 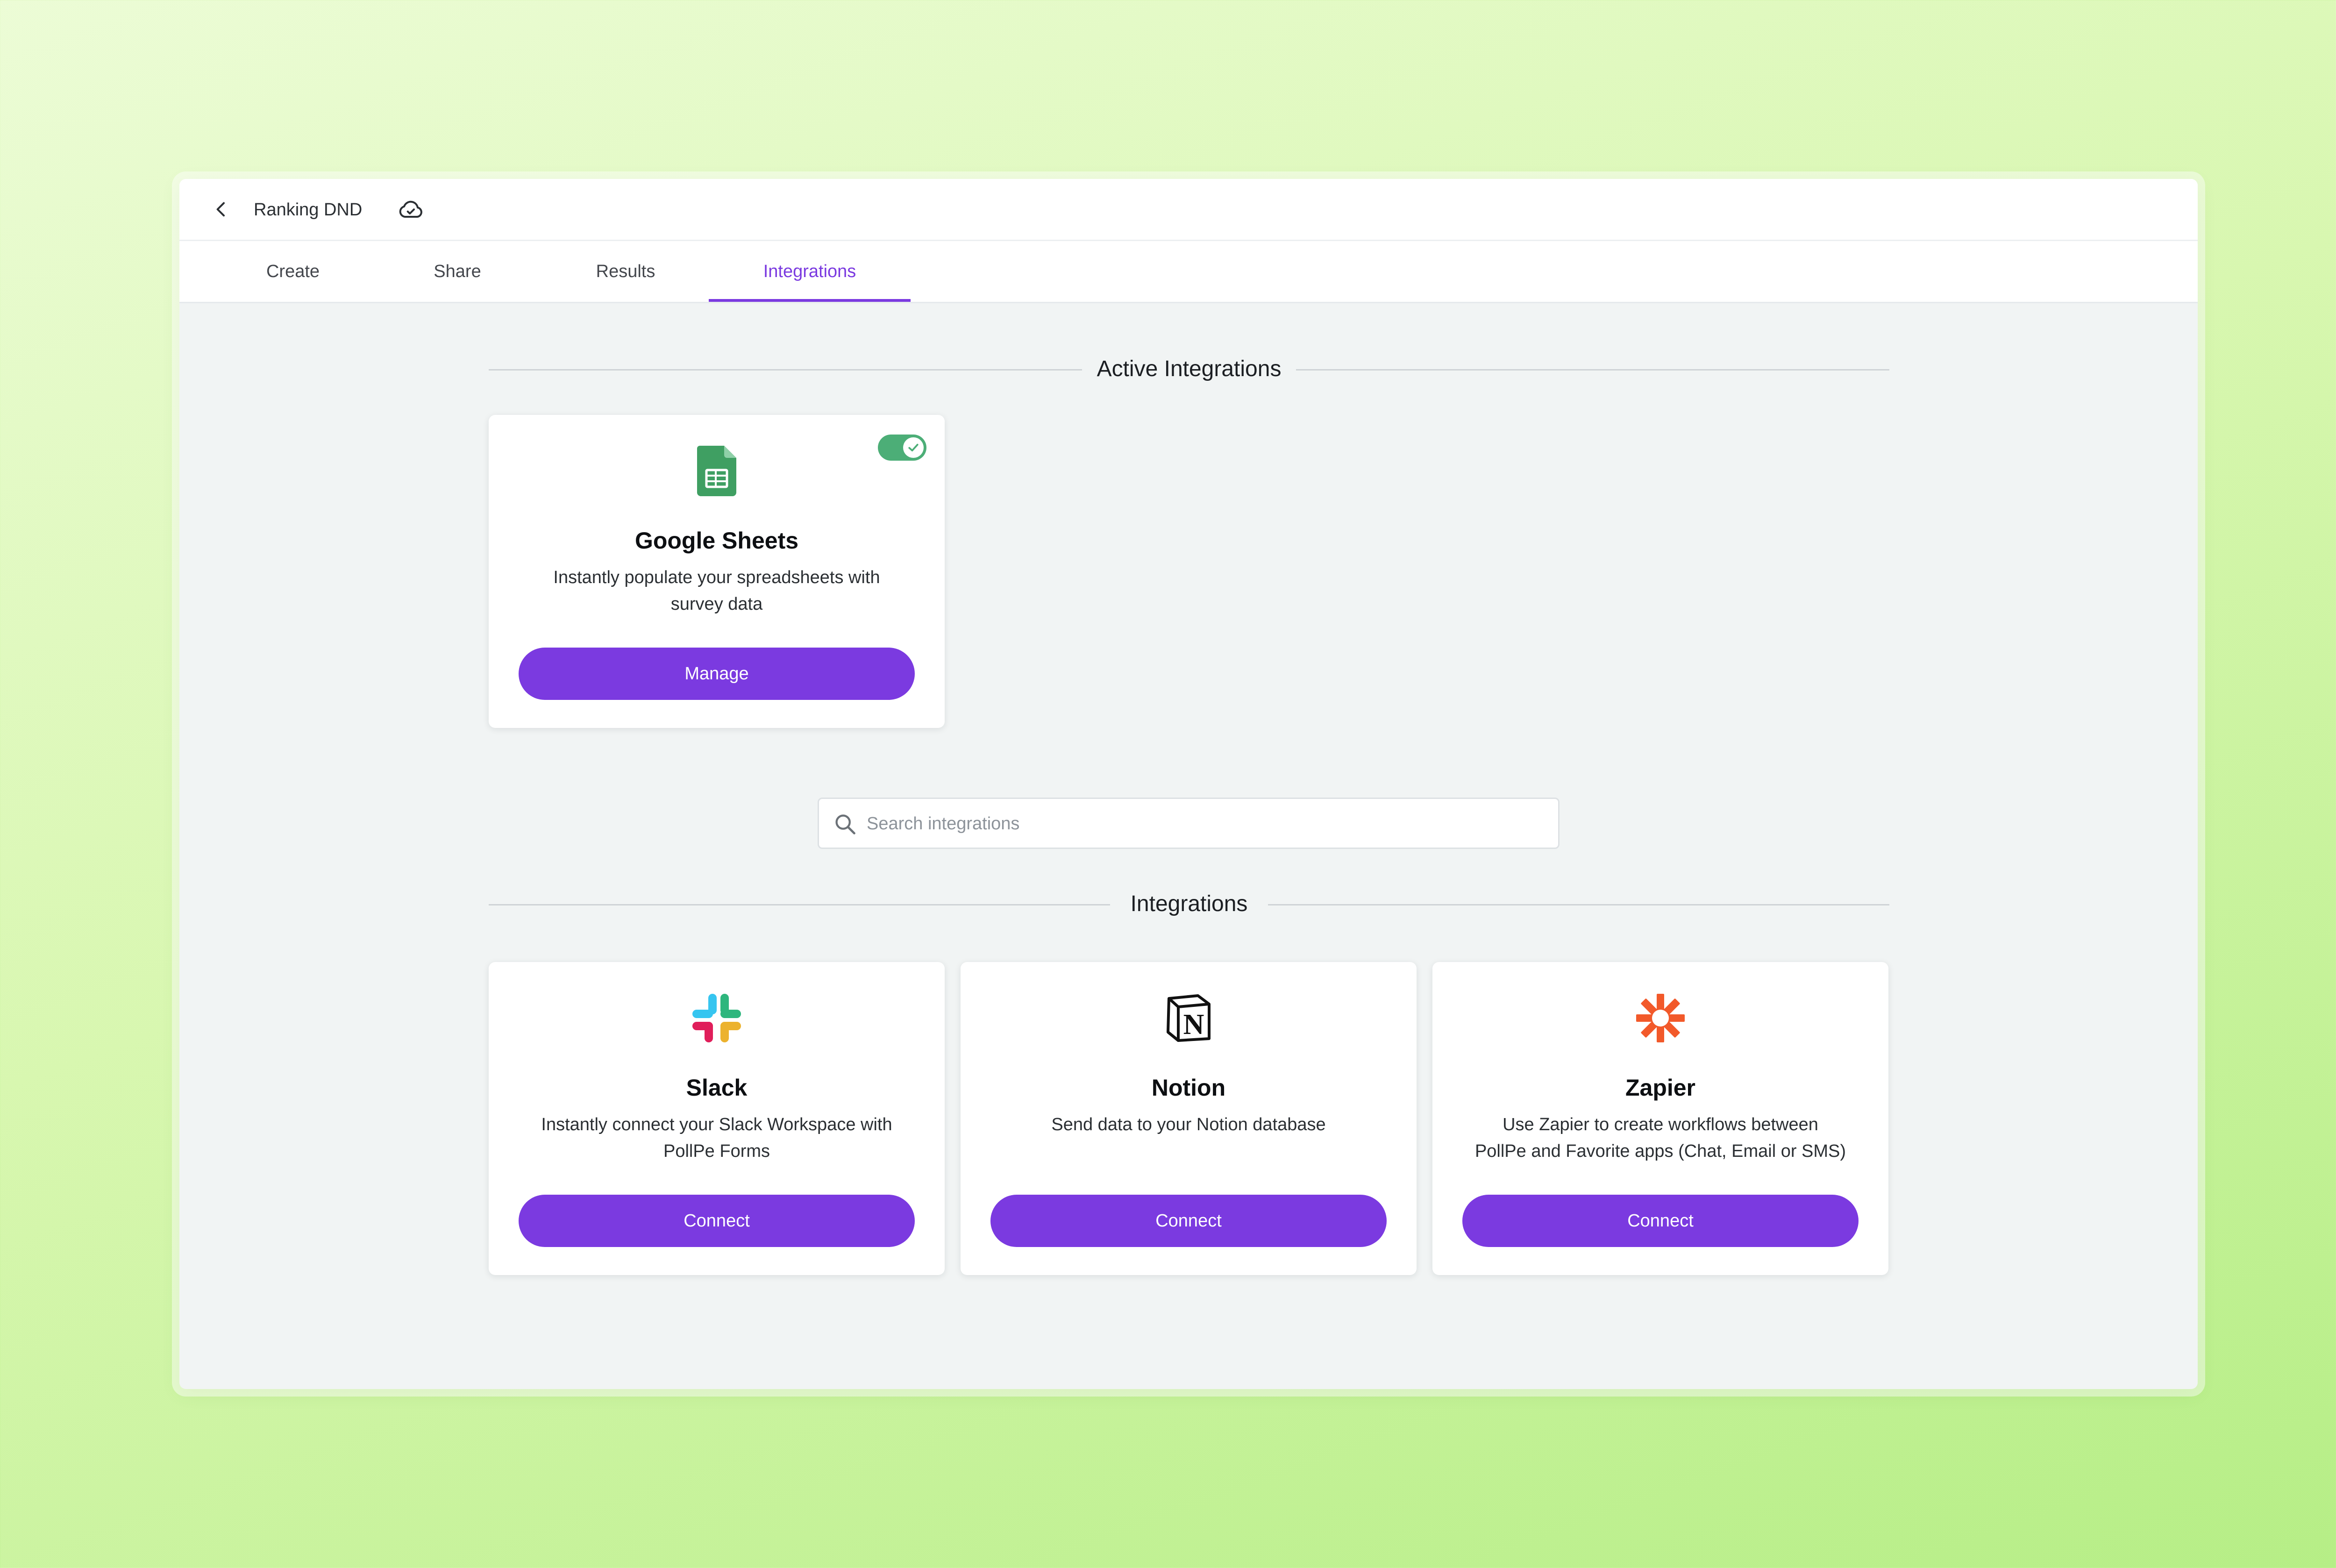 What do you see at coordinates (1660, 1088) in the screenshot?
I see `card-title: Zapier` at bounding box center [1660, 1088].